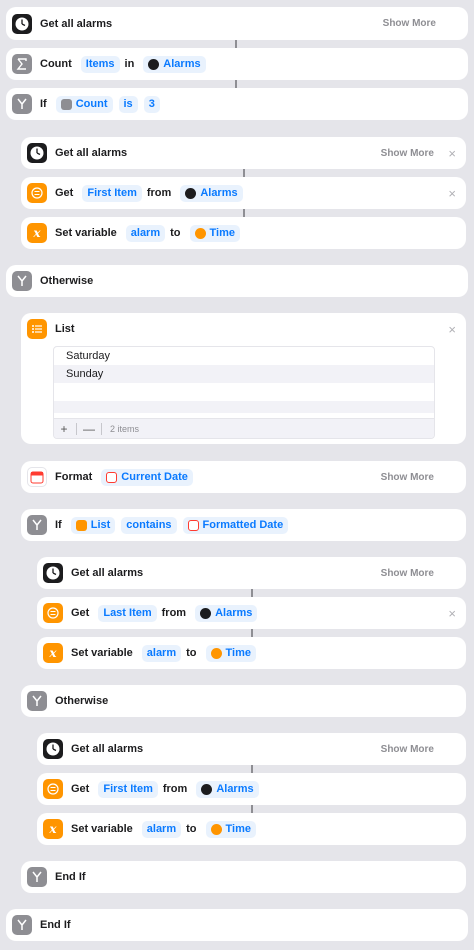  Describe the element at coordinates (193, 525) in the screenshot. I see `calendar-icon` at that location.